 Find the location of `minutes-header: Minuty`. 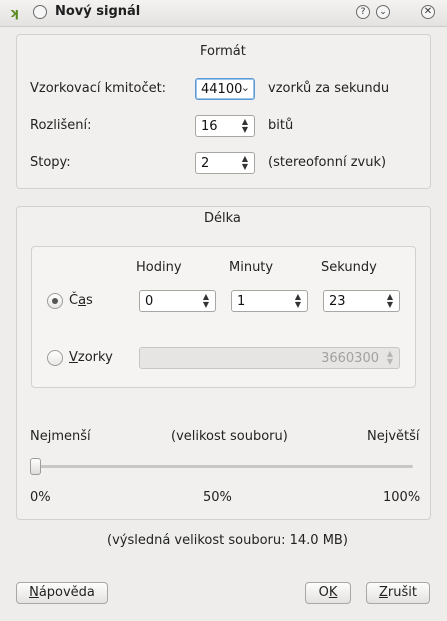

minutes-header: Minuty is located at coordinates (251, 267).